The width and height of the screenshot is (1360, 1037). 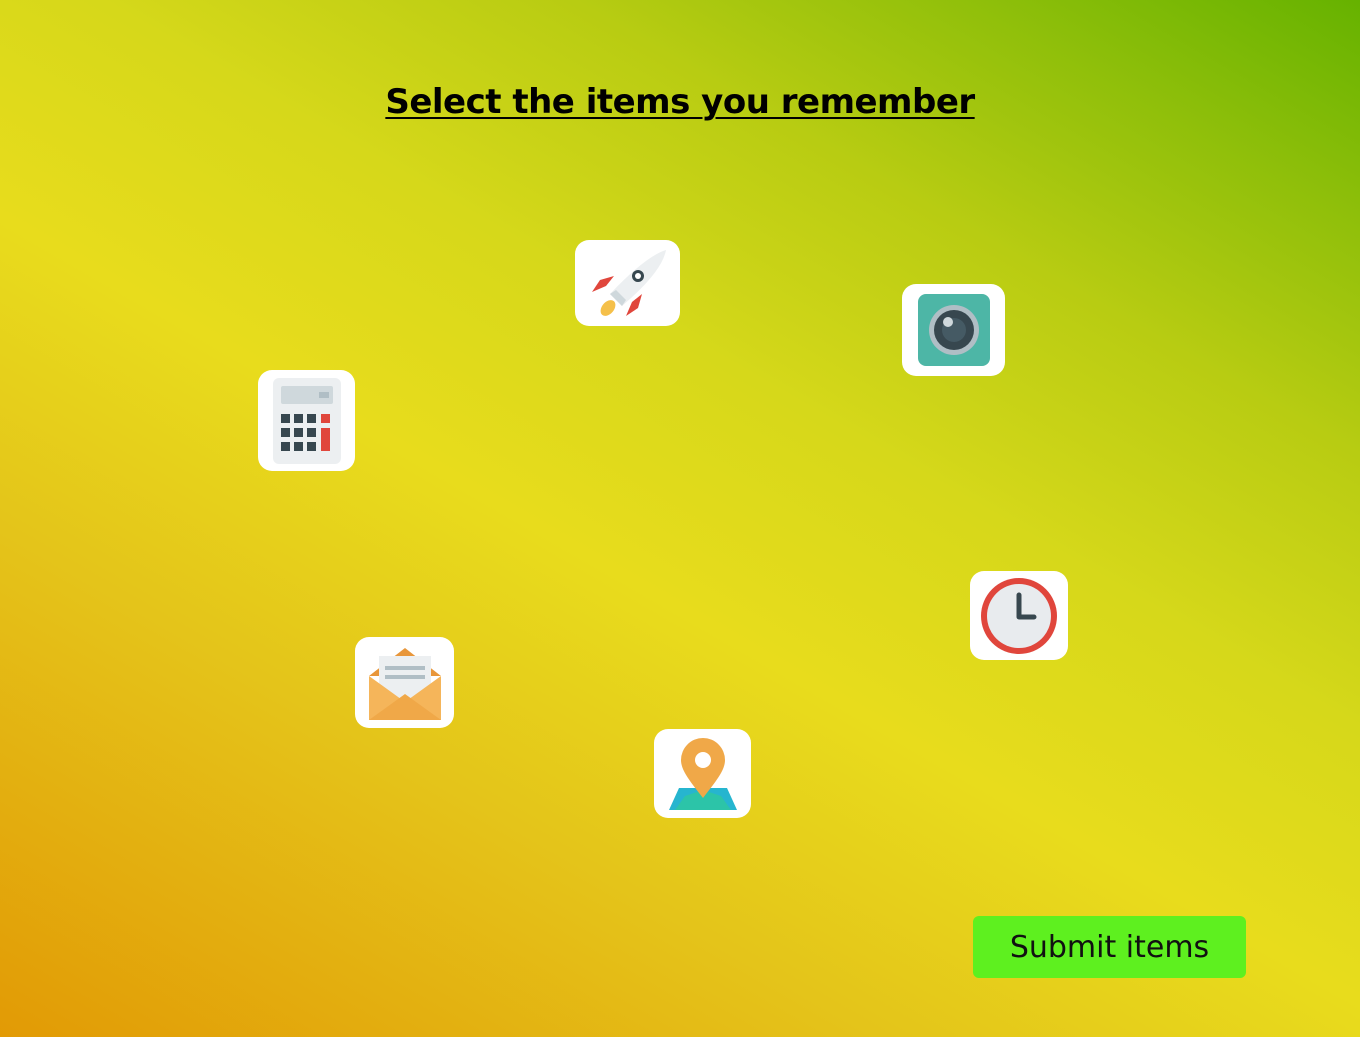 I want to click on item-tile-rocket, so click(x=627, y=283).